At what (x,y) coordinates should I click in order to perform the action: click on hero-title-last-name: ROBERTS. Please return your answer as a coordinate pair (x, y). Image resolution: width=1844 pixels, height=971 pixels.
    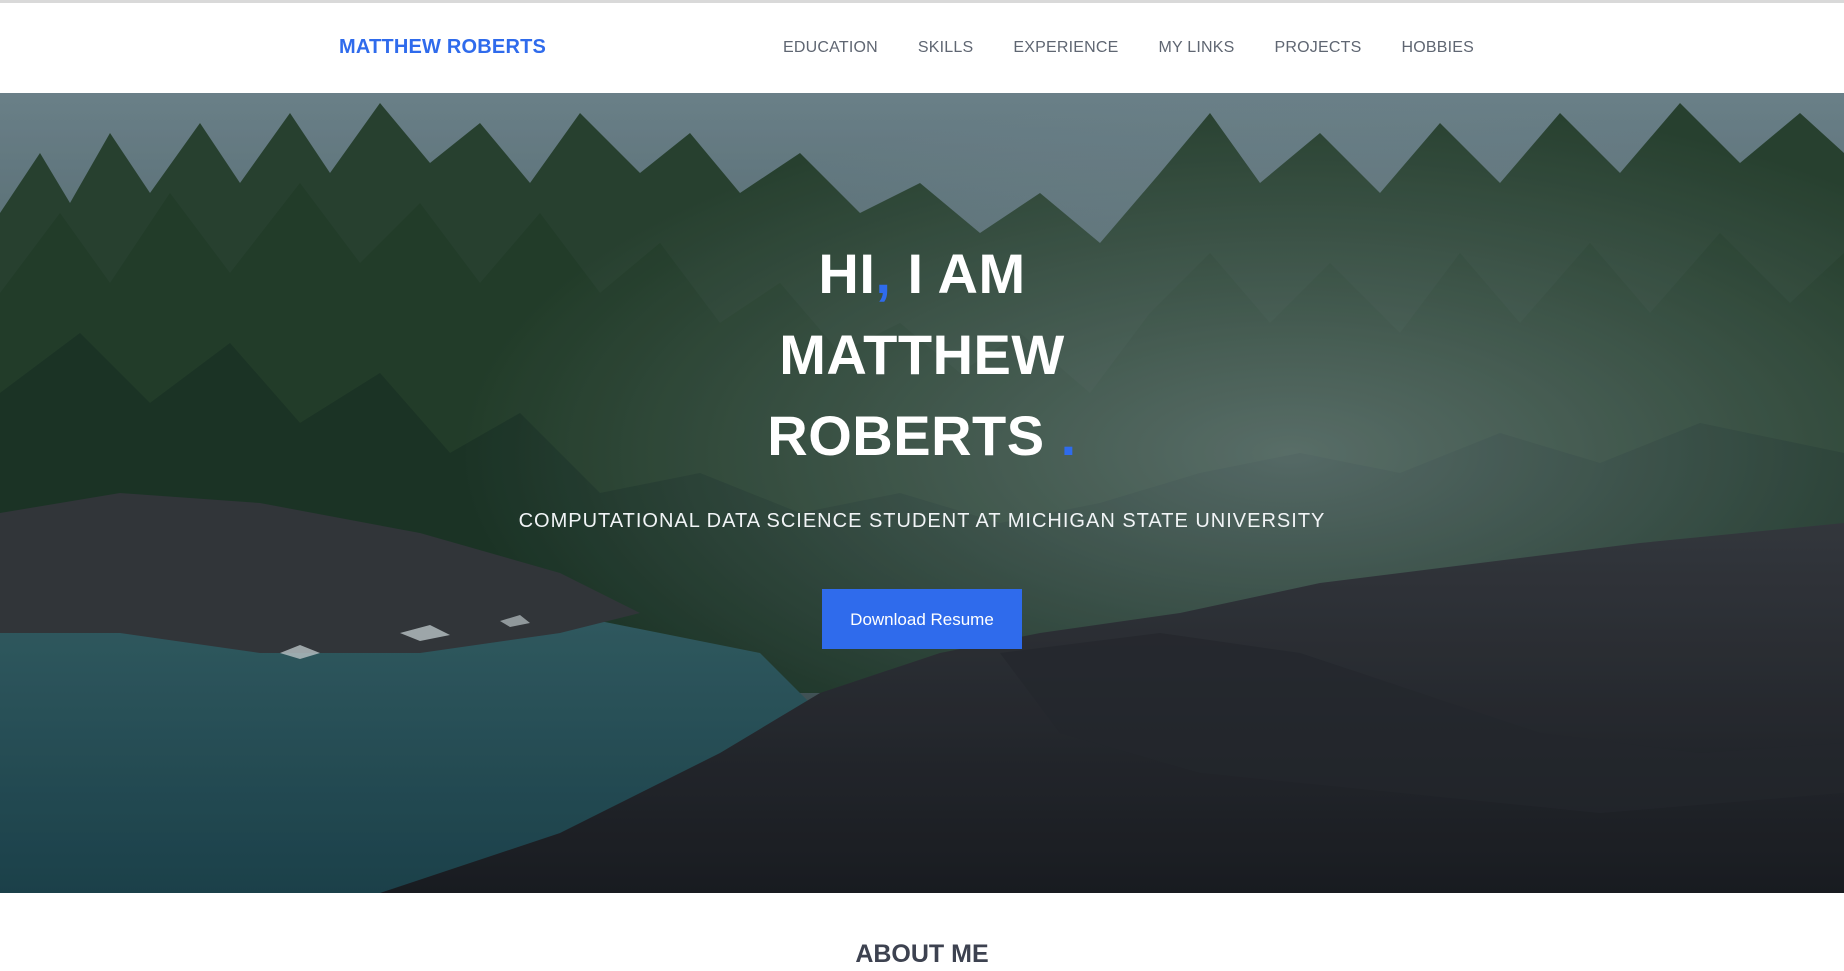
    Looking at the image, I should click on (914, 435).